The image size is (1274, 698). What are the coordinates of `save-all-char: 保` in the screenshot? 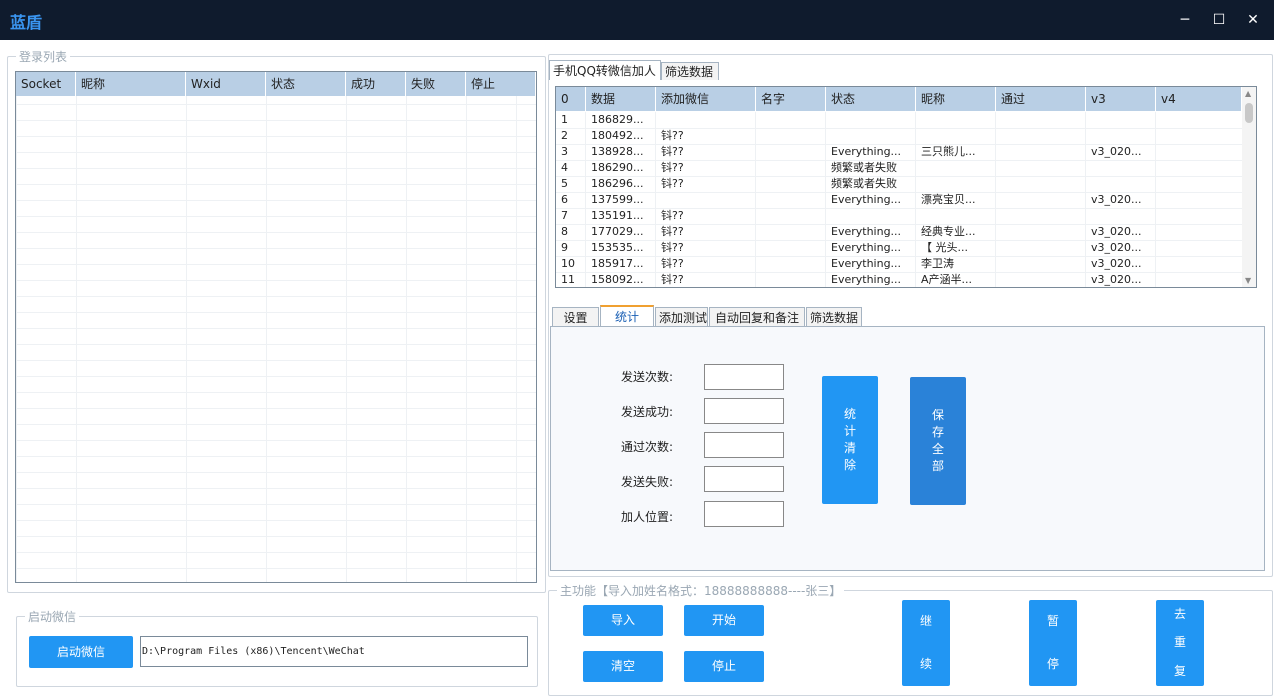 It's located at (937, 415).